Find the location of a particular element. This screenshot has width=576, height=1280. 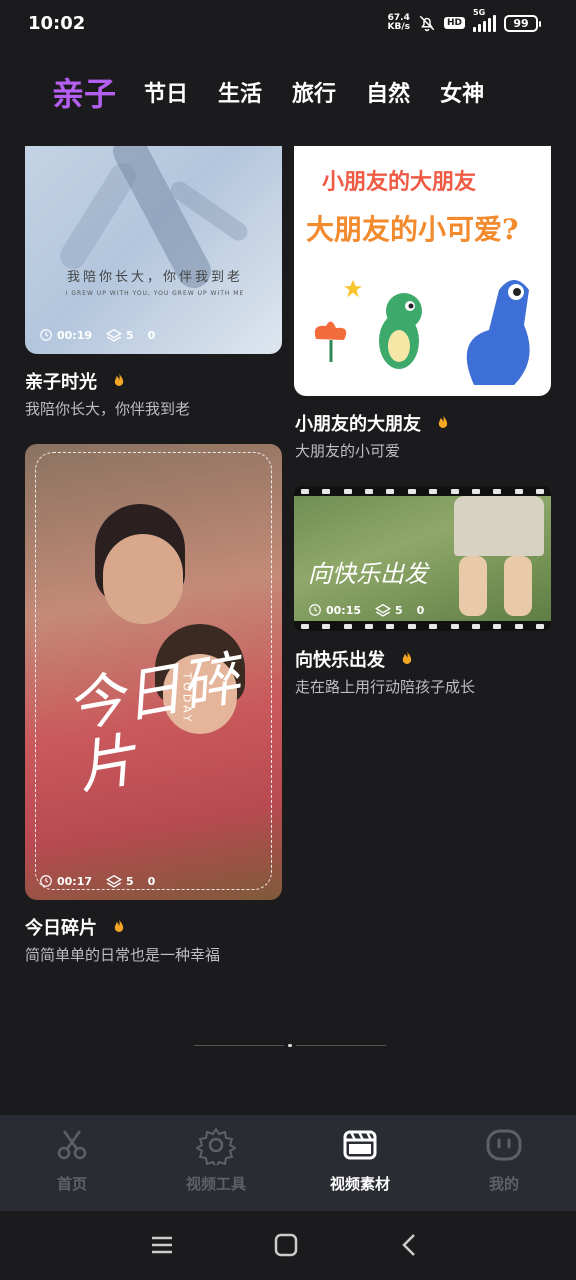

thumbnail-caption: 大朋友的小可爱? is located at coordinates (412, 229).